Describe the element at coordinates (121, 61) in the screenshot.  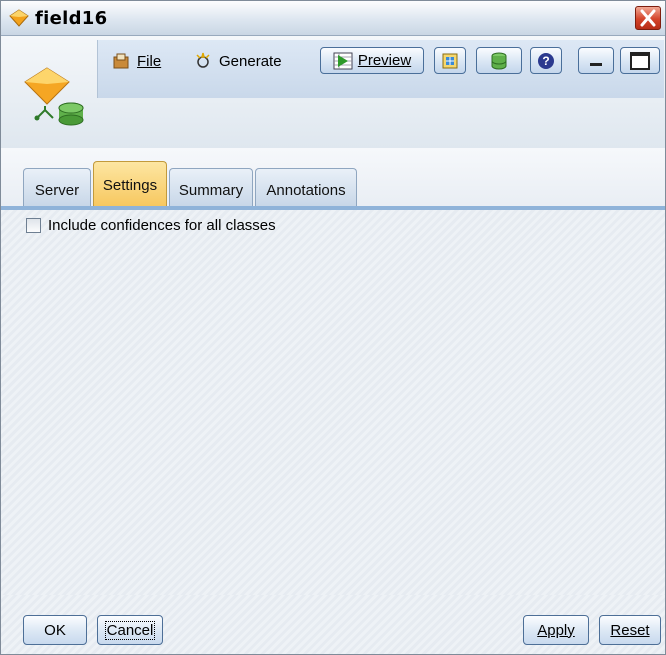
I see `file-icon` at that location.